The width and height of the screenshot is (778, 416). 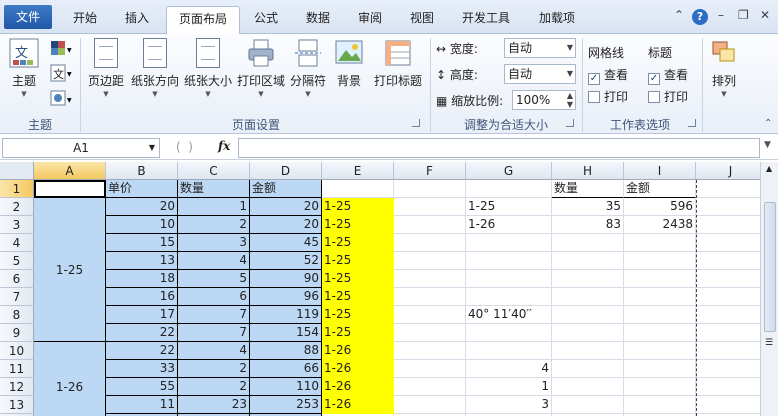 I want to click on expand-formula-bar-icon: ▼, so click(x=767, y=145).